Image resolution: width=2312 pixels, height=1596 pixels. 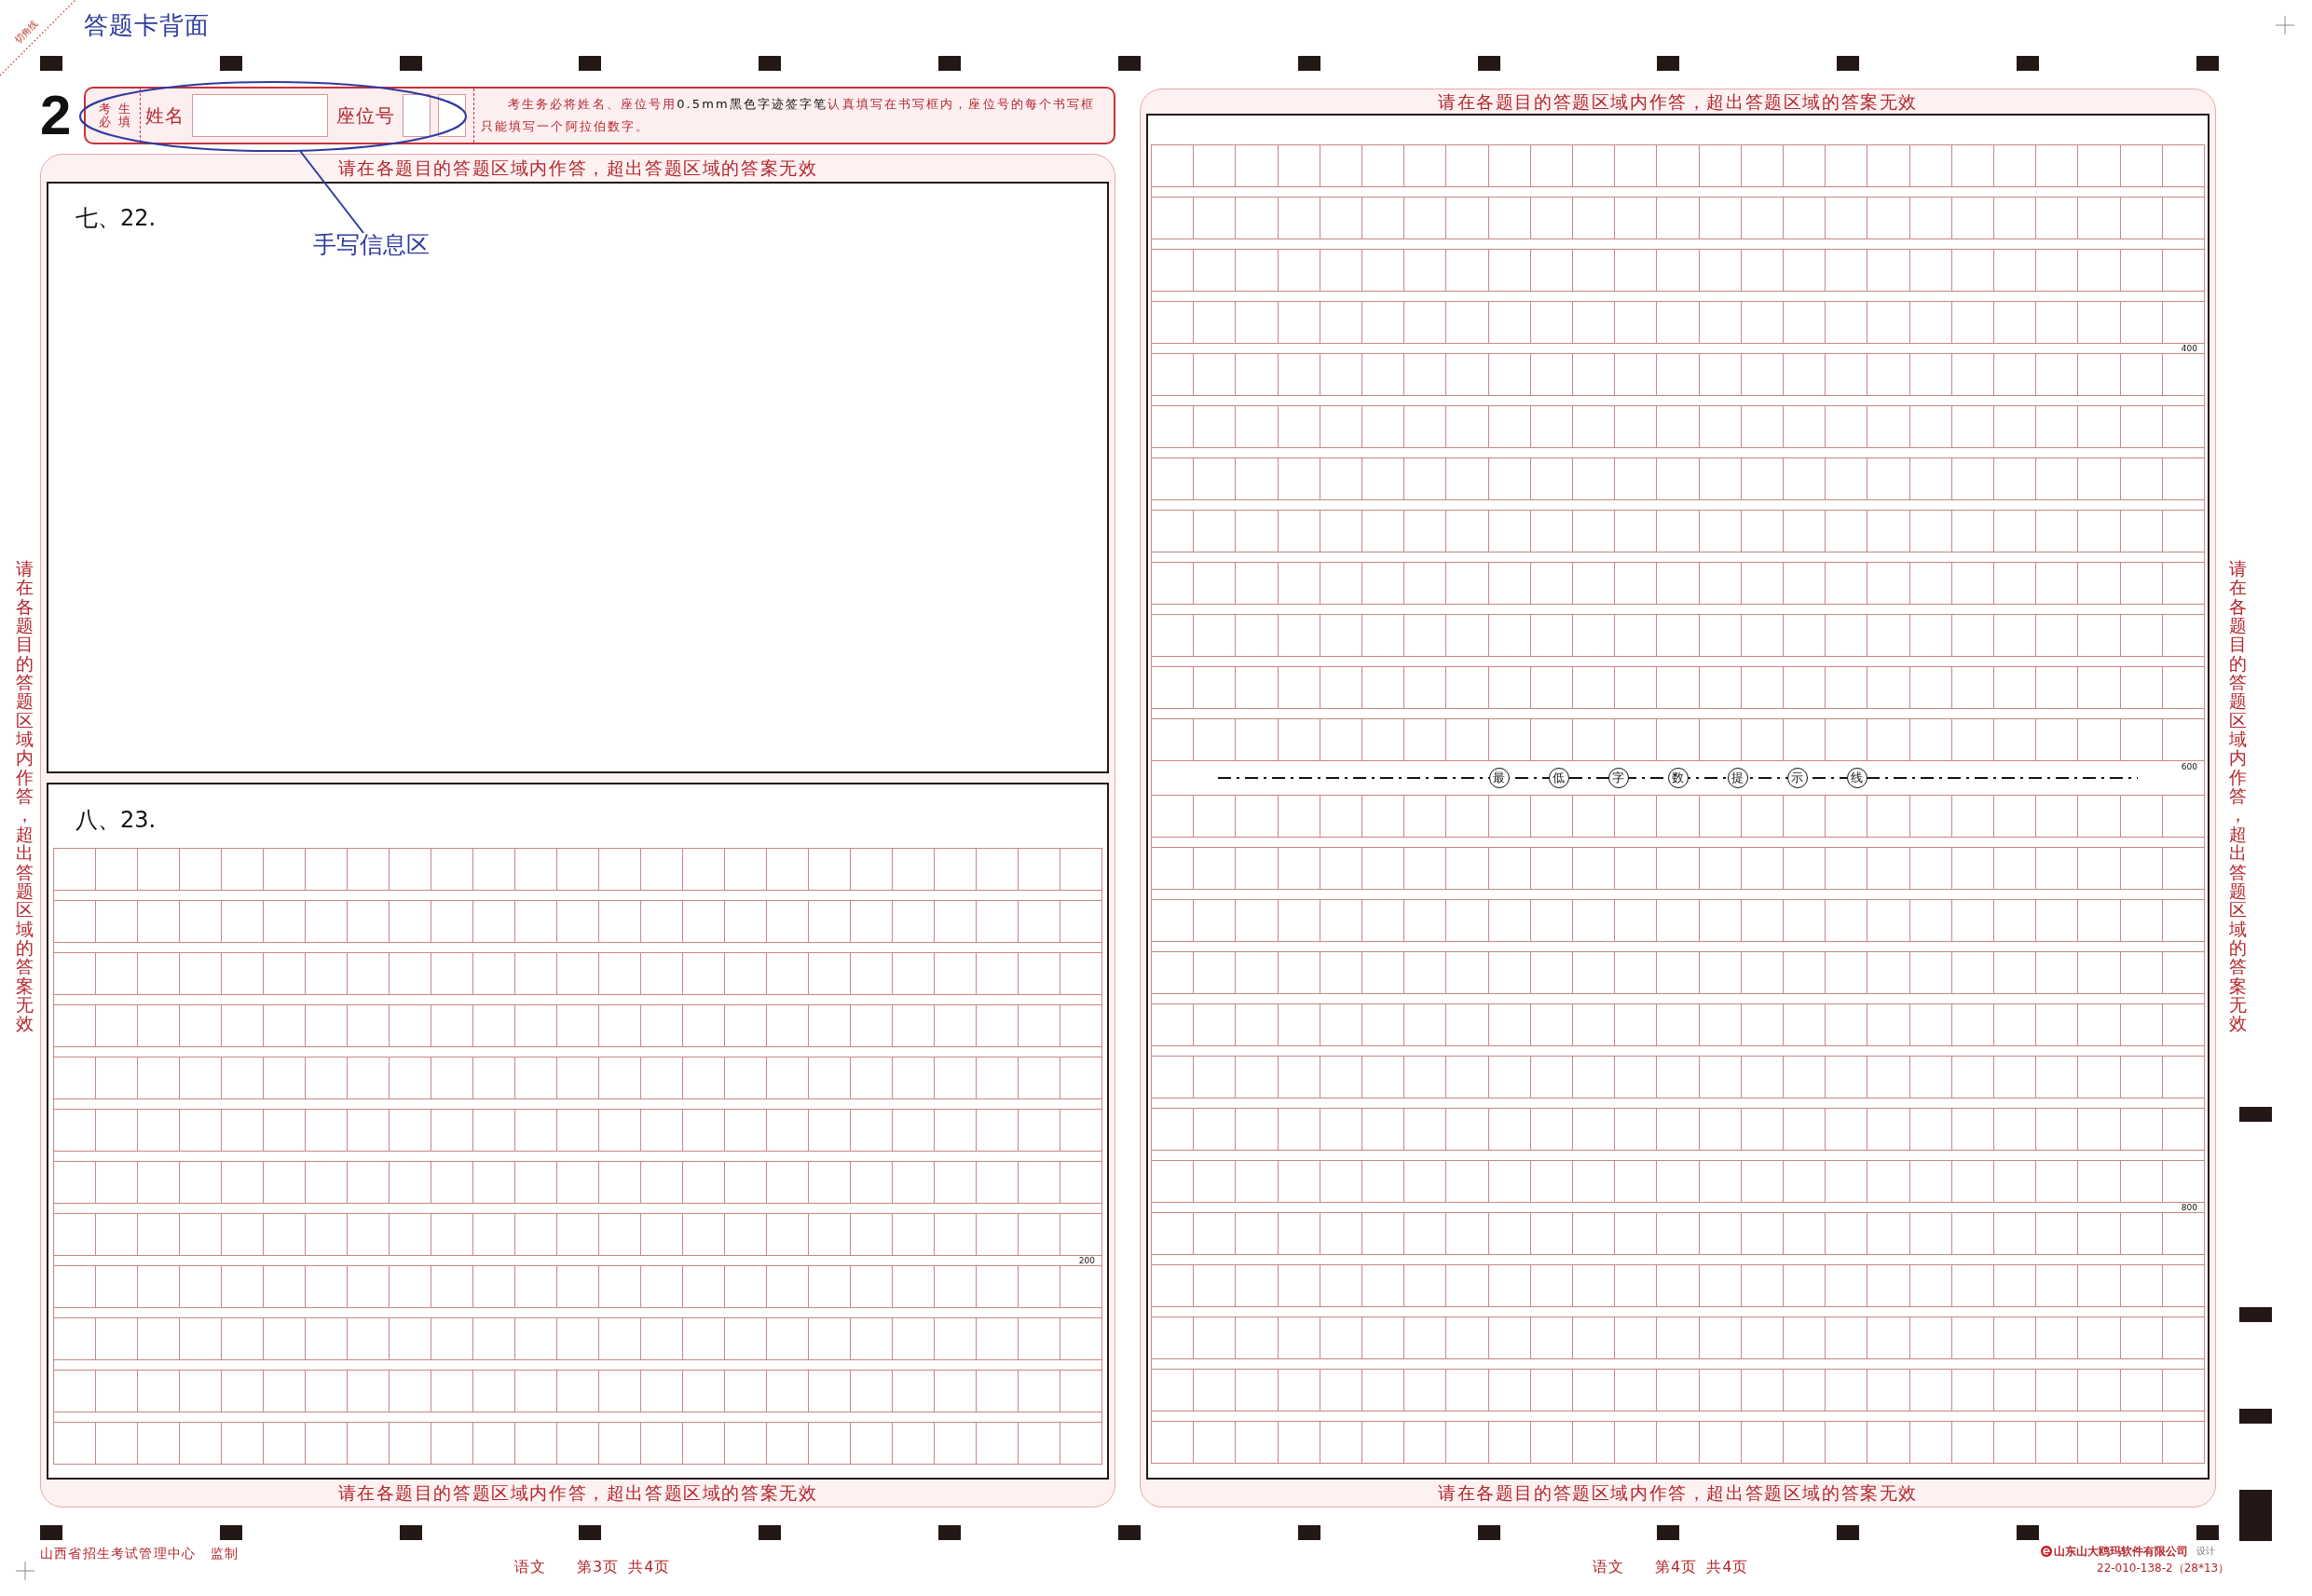 I want to click on question-label: 七、22., so click(x=116, y=218).